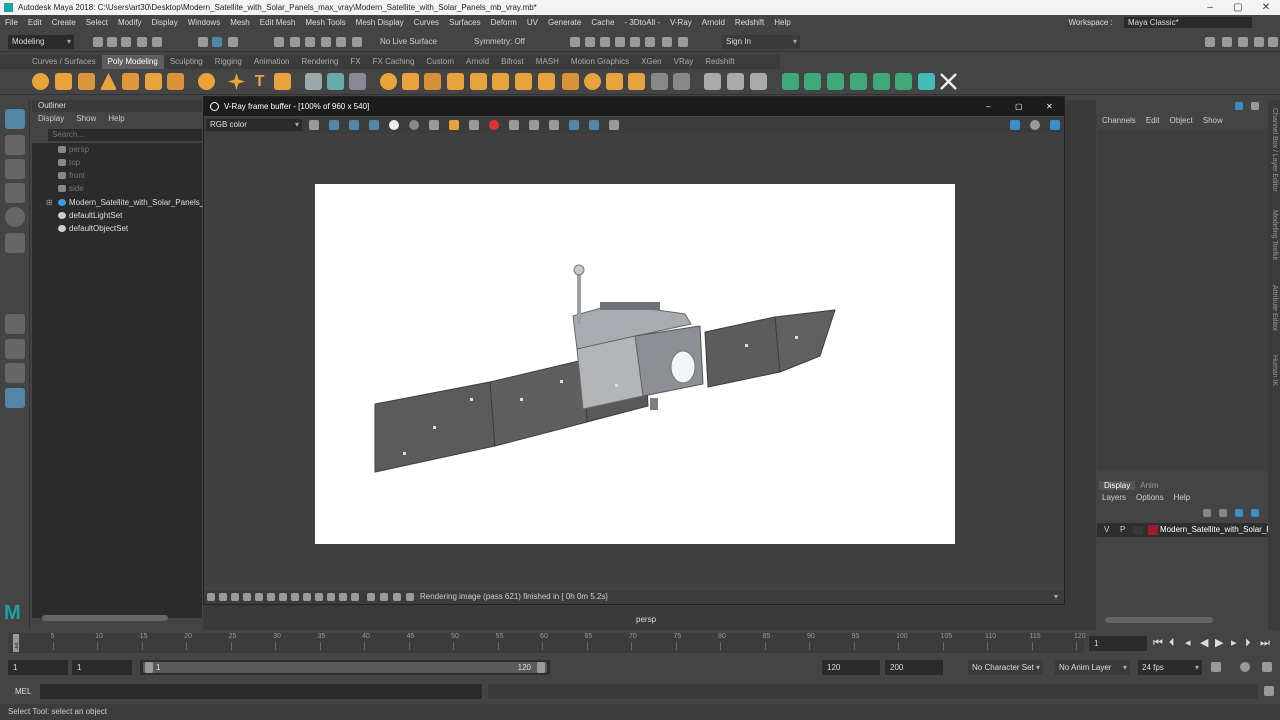  I want to click on layer-scrollbar, so click(1159, 620).